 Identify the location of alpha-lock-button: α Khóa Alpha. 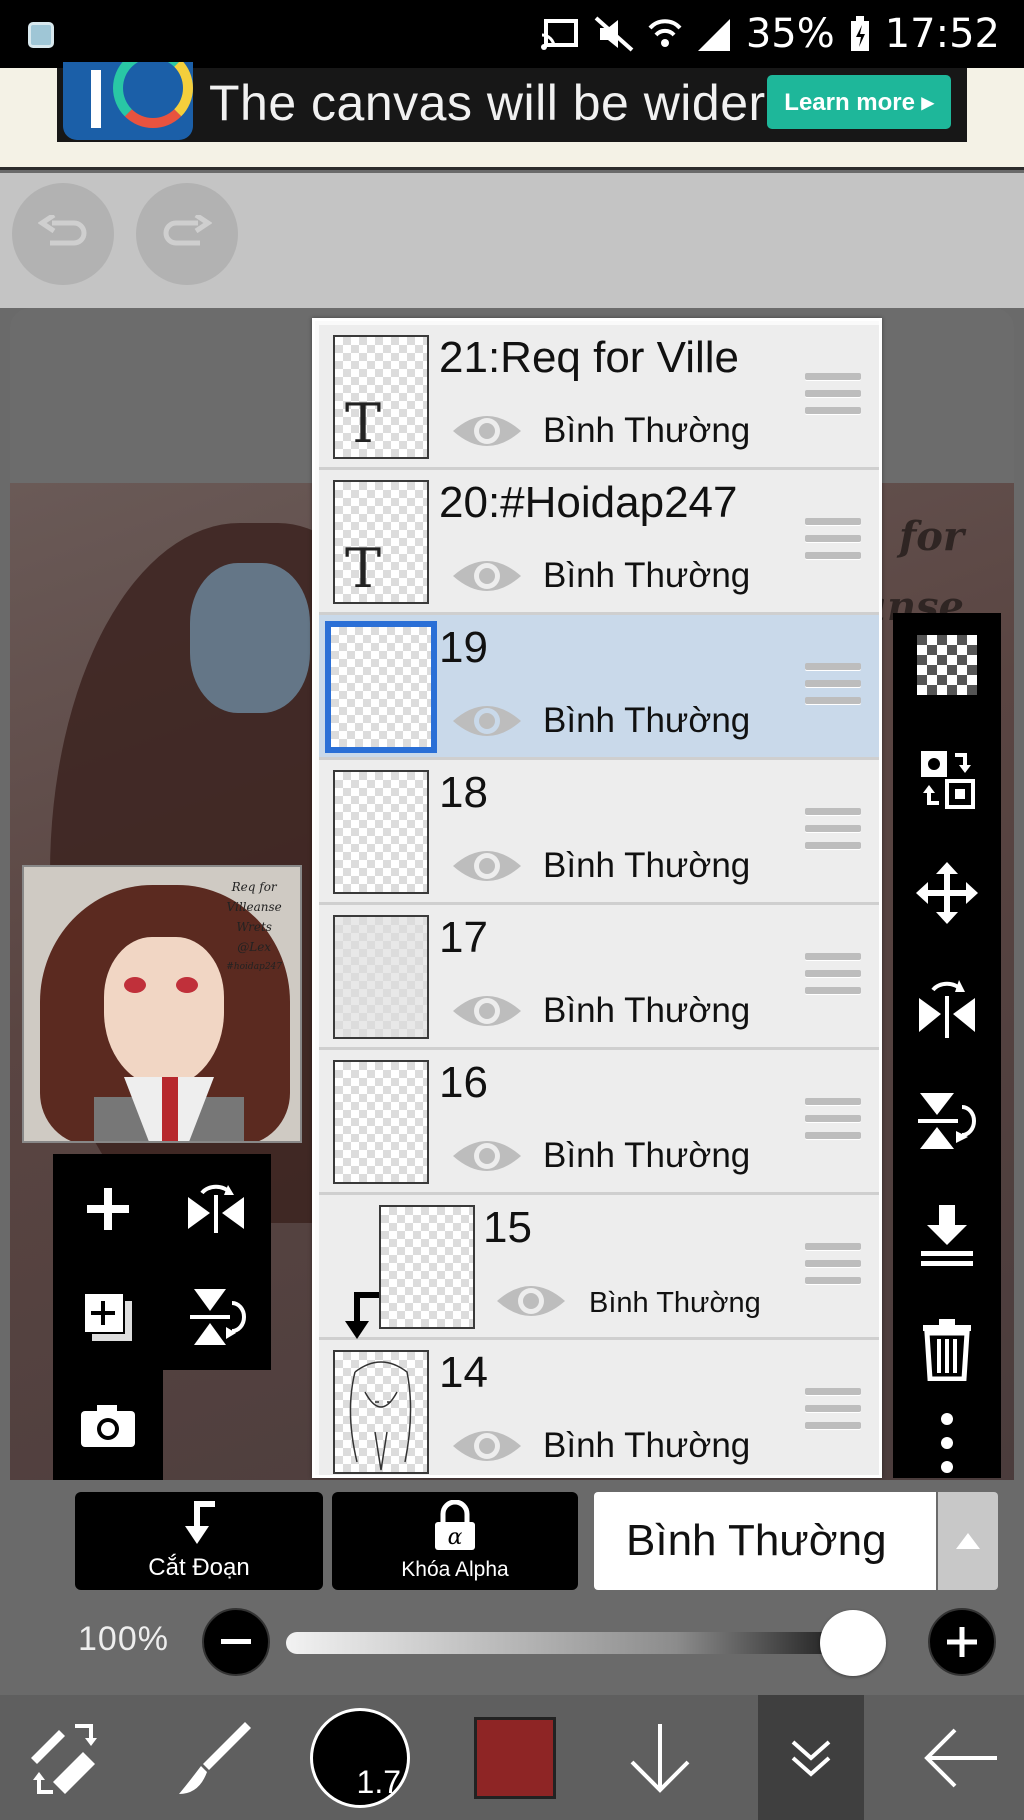
(455, 1541).